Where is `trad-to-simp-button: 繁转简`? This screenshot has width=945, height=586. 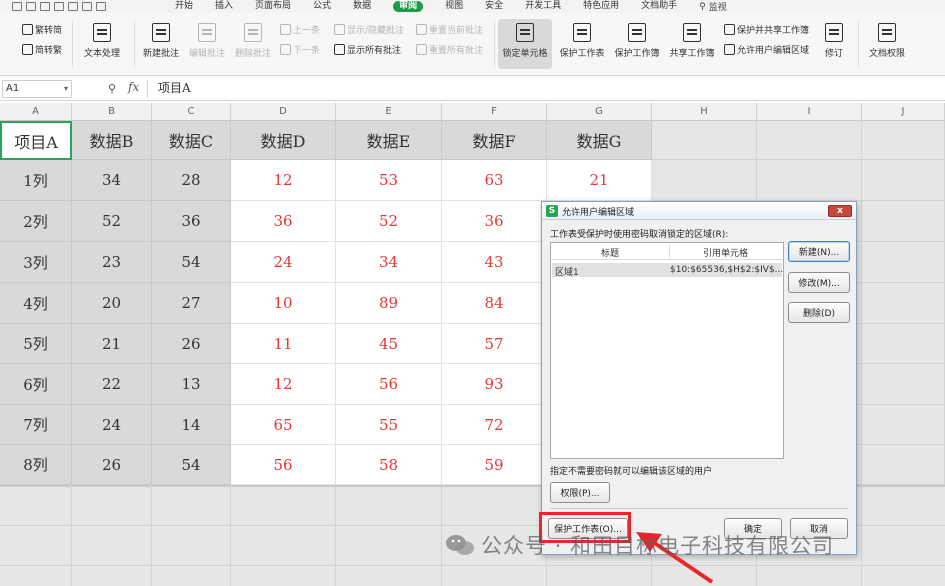
trad-to-simp-button: 繁转简 is located at coordinates (42, 29).